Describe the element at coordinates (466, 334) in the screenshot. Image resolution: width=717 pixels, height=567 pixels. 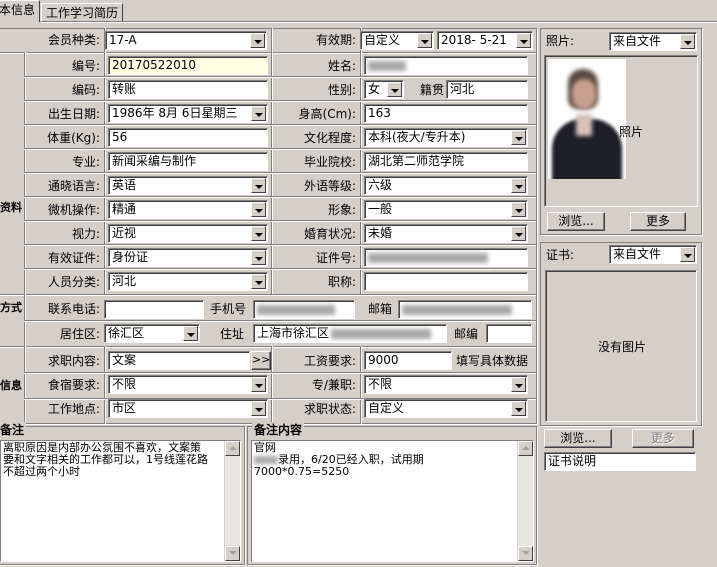
I see `postcode-label: 邮编` at that location.